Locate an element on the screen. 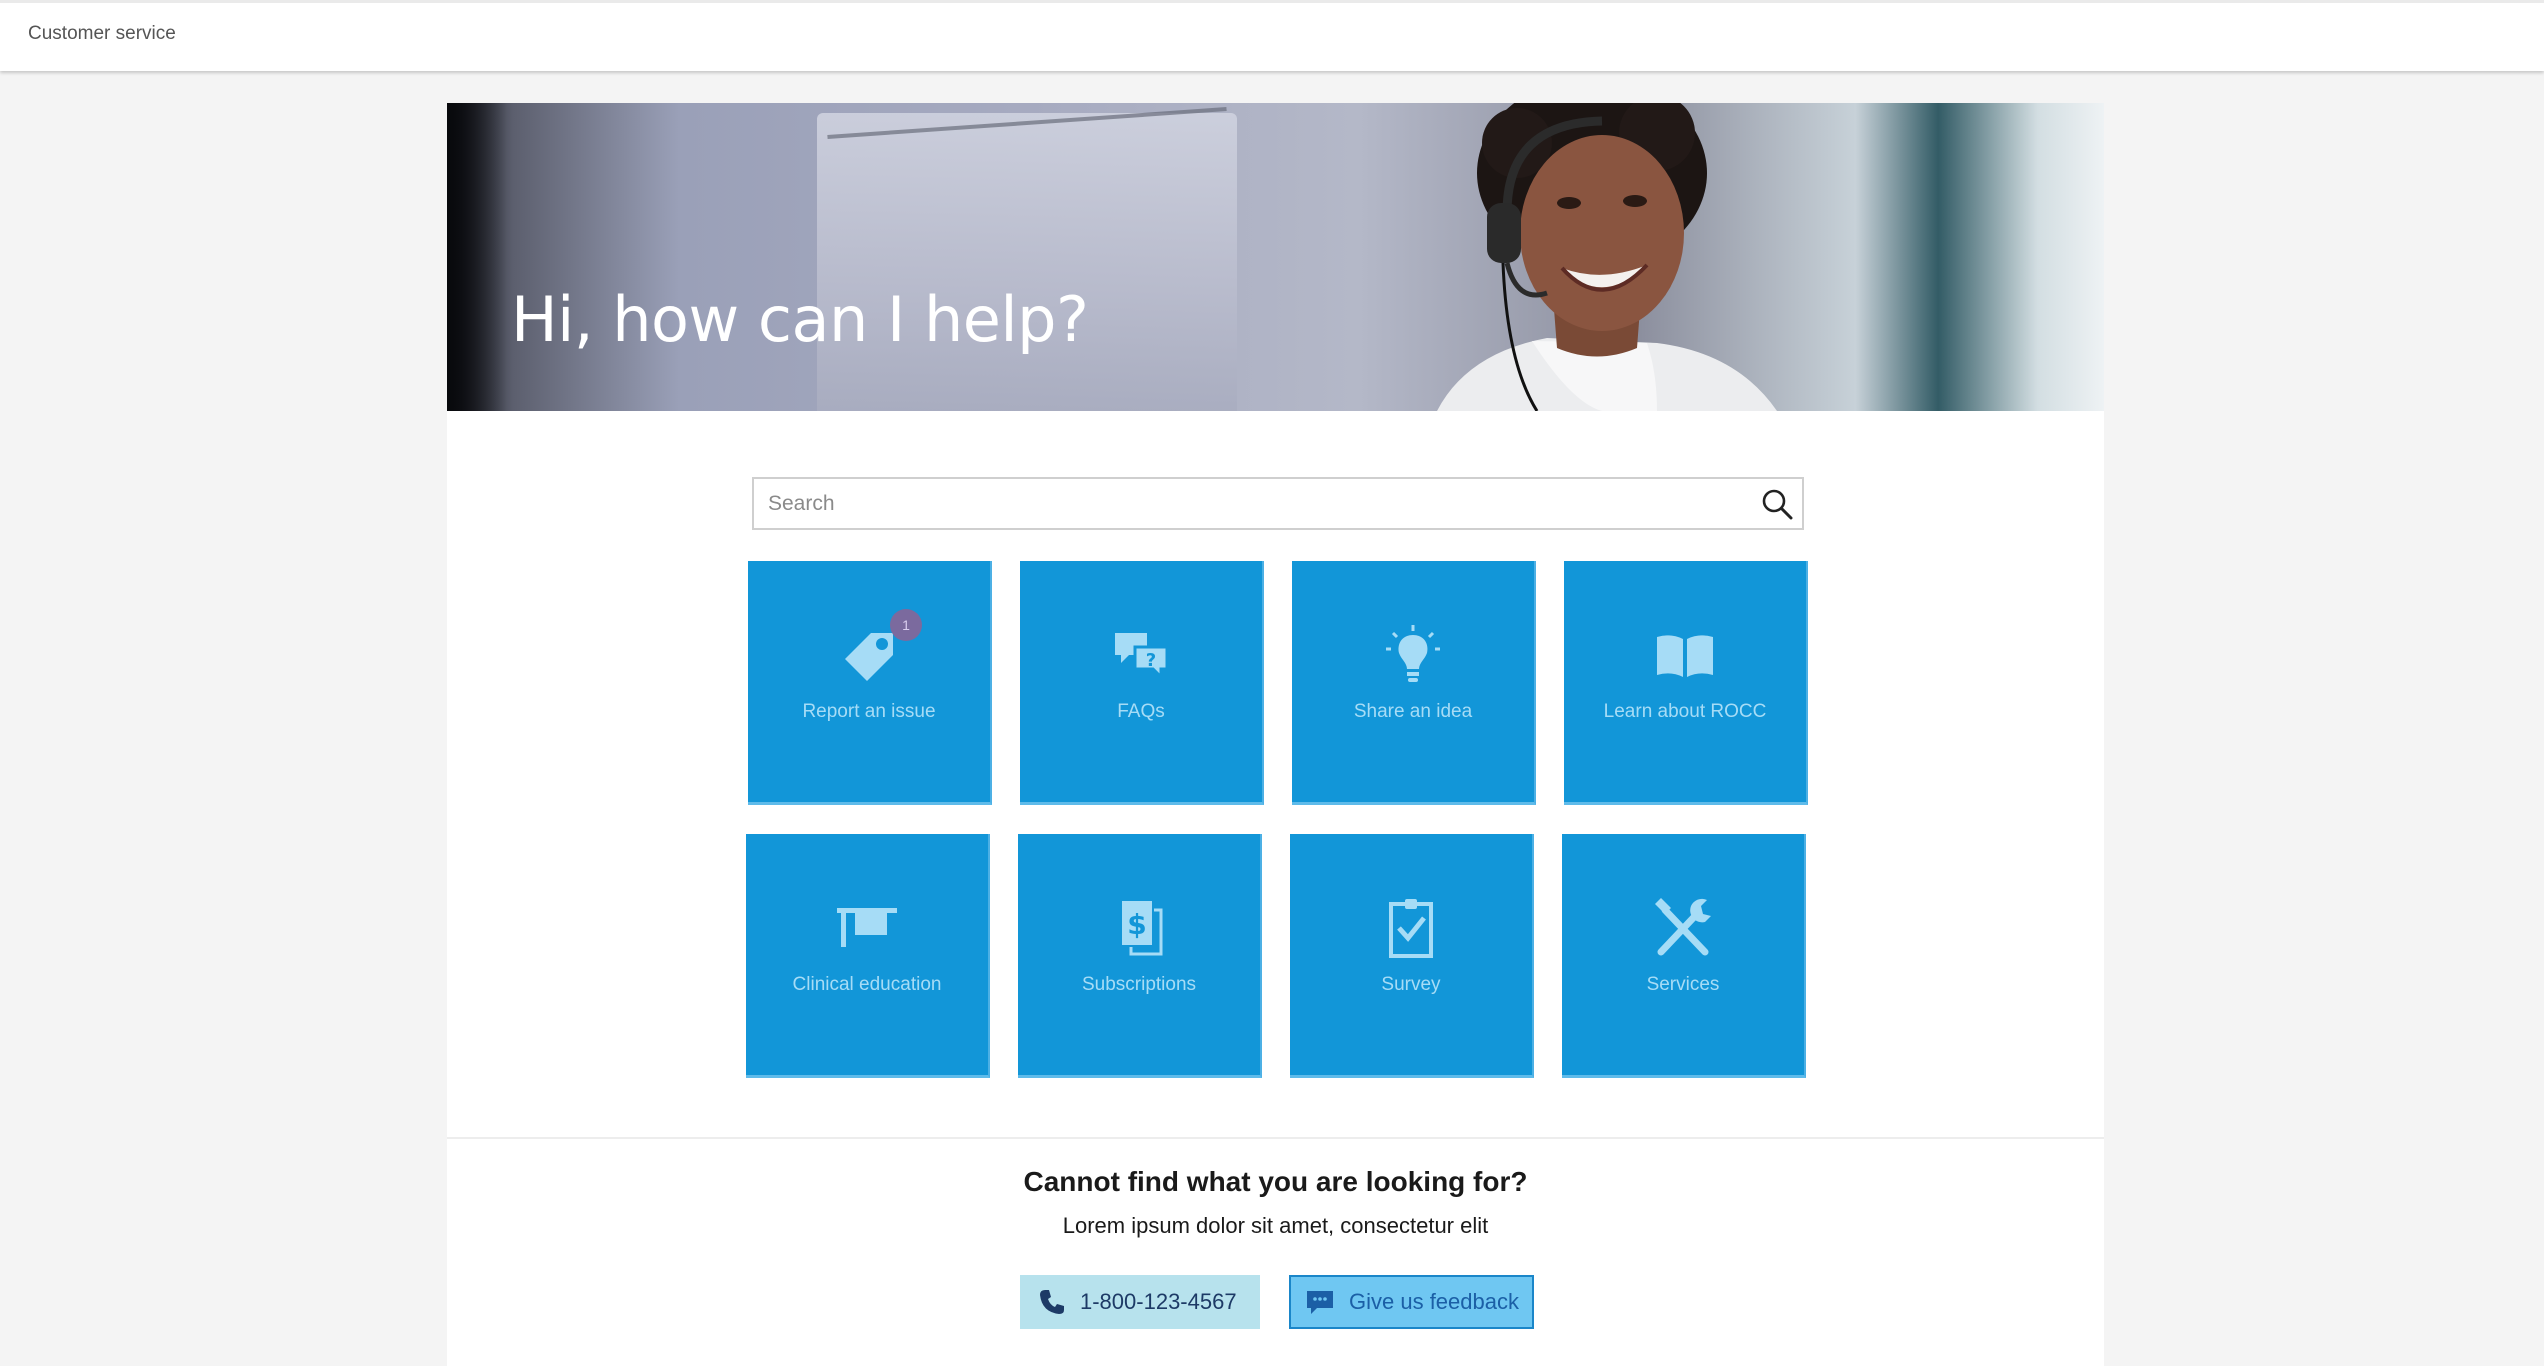  help-heading: Cannot find what you are looking for? is located at coordinates (1275, 1181).